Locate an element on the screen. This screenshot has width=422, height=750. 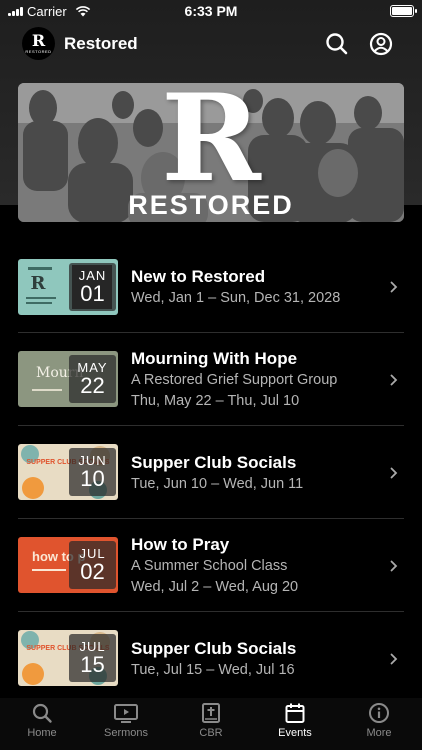
info-icon is located at coordinates (379, 713).